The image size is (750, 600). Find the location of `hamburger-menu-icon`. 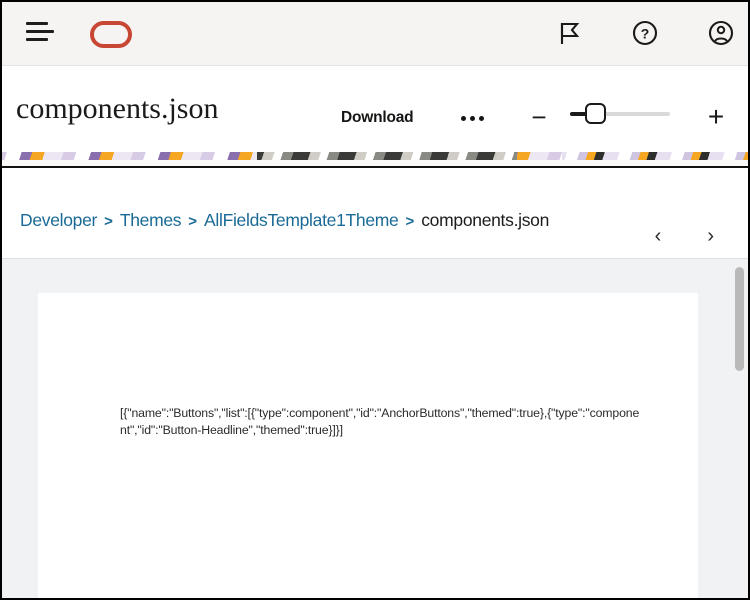

hamburger-menu-icon is located at coordinates (40, 34).